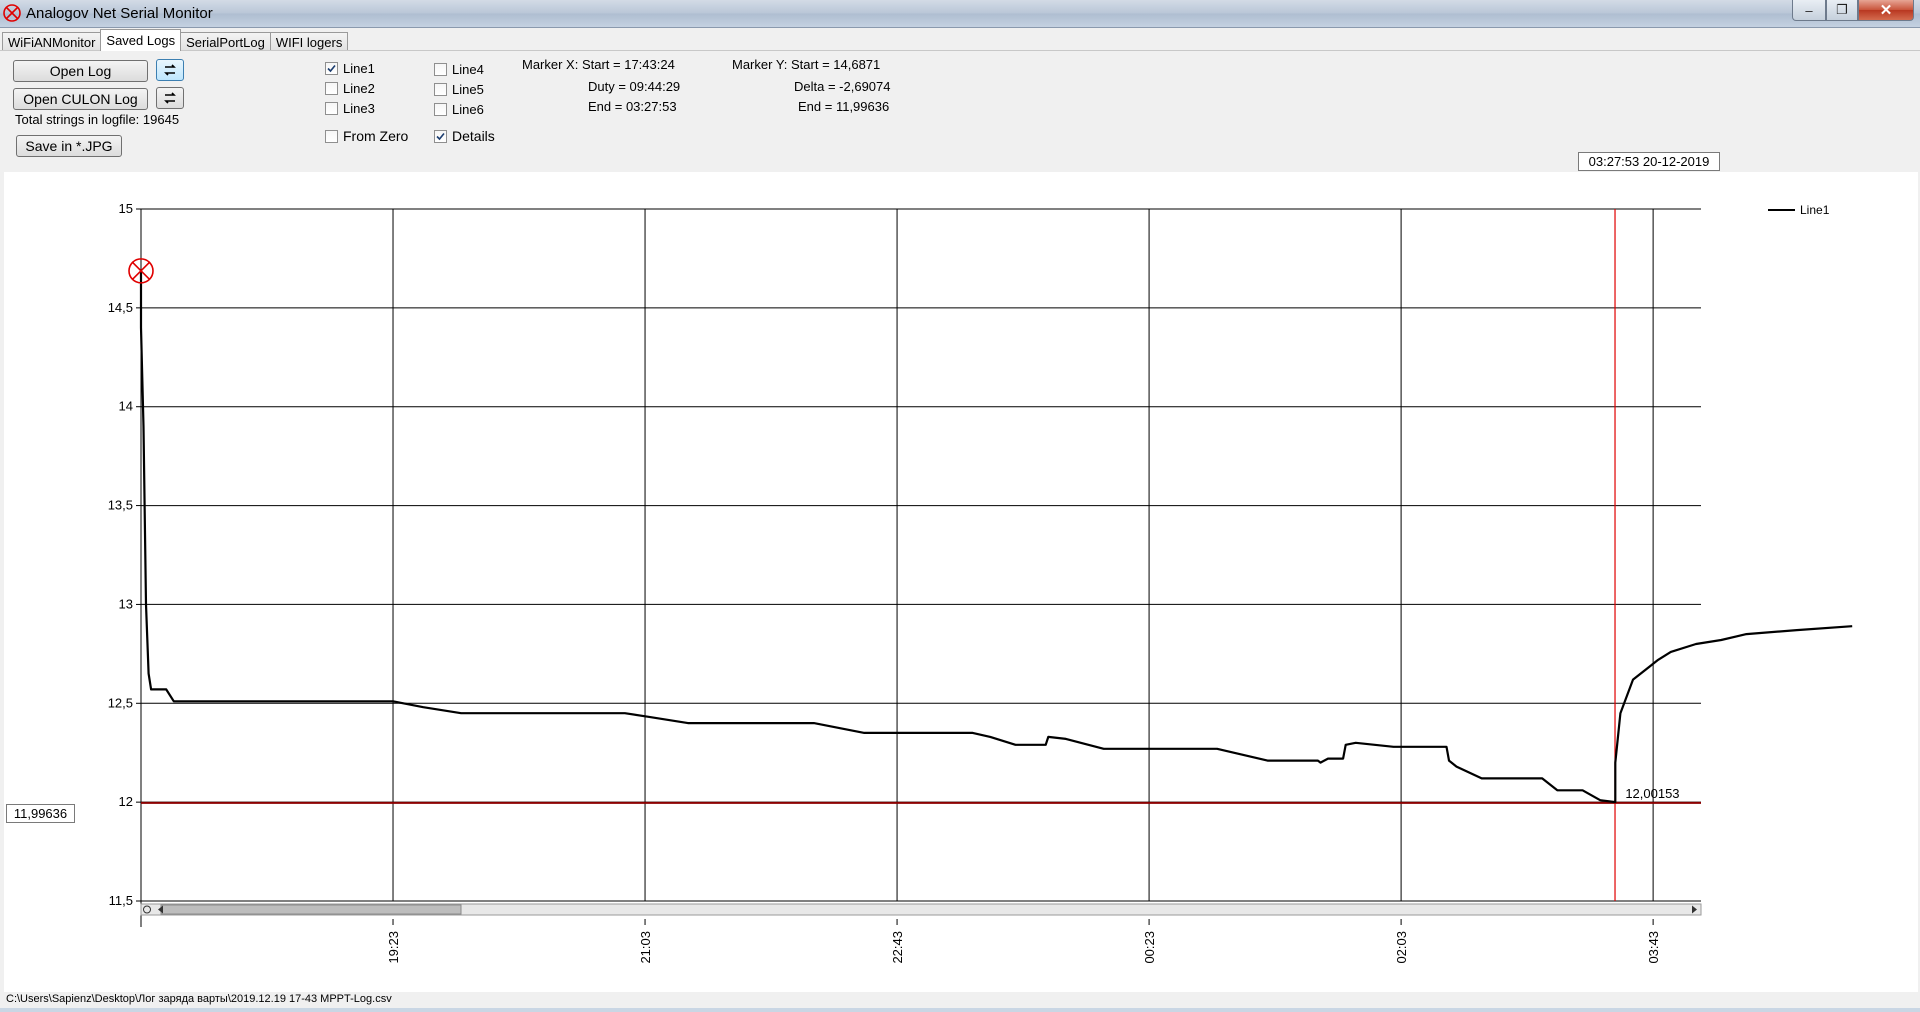  I want to click on close-icon: ✕, so click(1886, 10).